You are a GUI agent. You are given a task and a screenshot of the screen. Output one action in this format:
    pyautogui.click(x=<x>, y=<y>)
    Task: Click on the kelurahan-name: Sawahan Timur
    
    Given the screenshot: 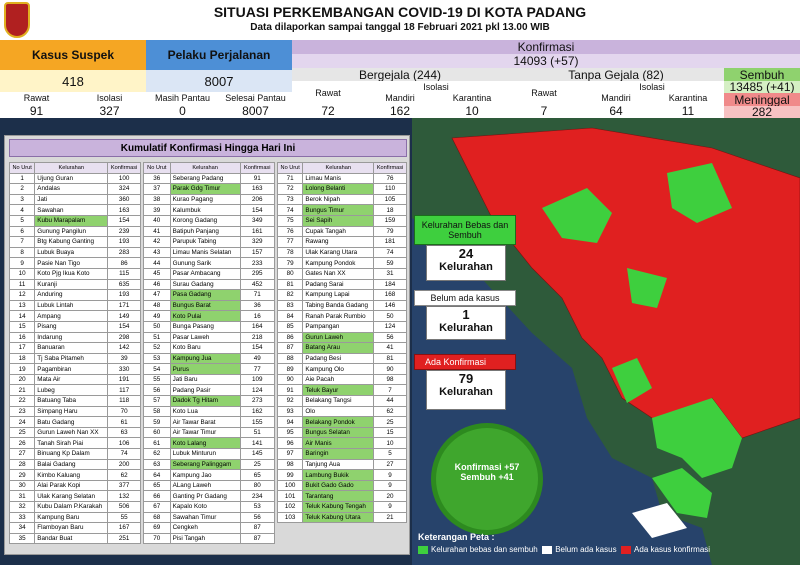 What is the action you would take?
    pyautogui.click(x=205, y=517)
    